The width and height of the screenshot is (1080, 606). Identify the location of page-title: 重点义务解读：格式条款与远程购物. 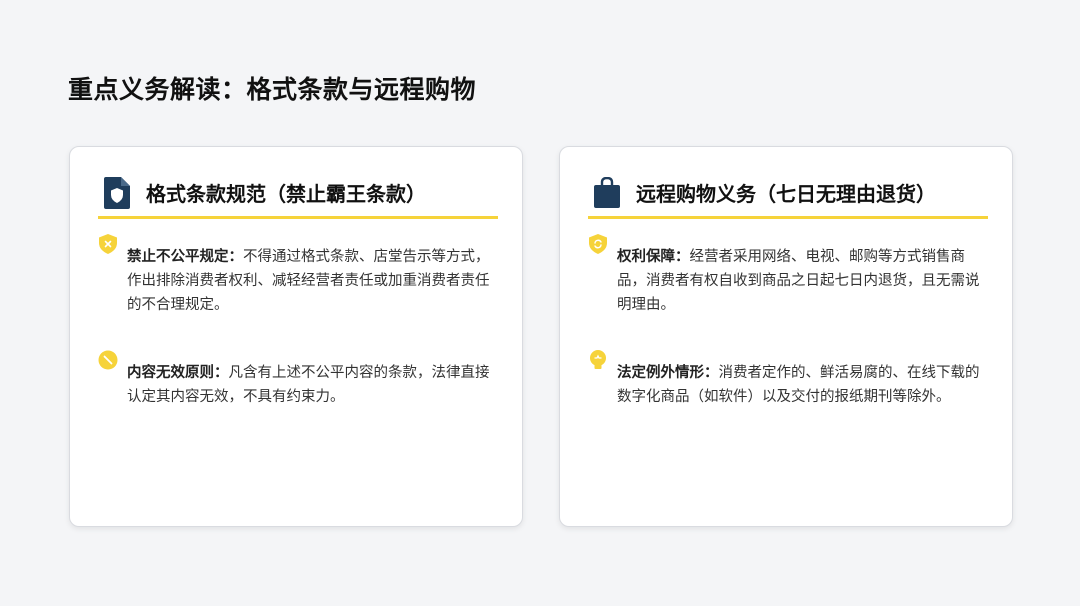
(272, 89).